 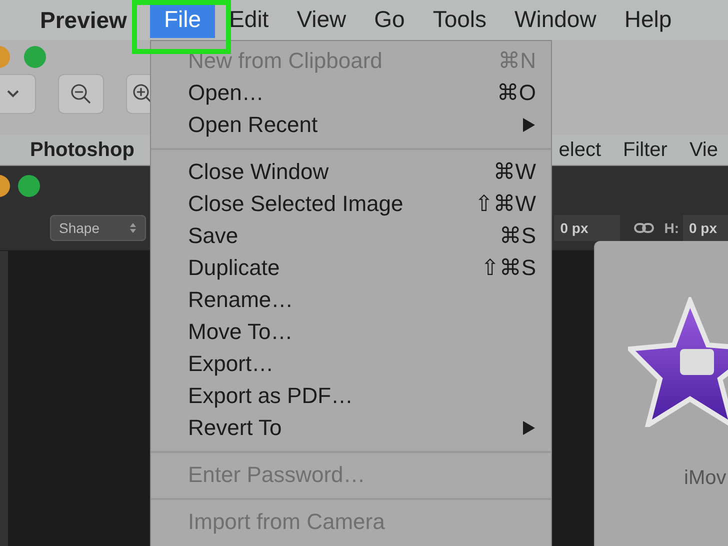 I want to click on menu-bar-item: Help, so click(x=648, y=19).